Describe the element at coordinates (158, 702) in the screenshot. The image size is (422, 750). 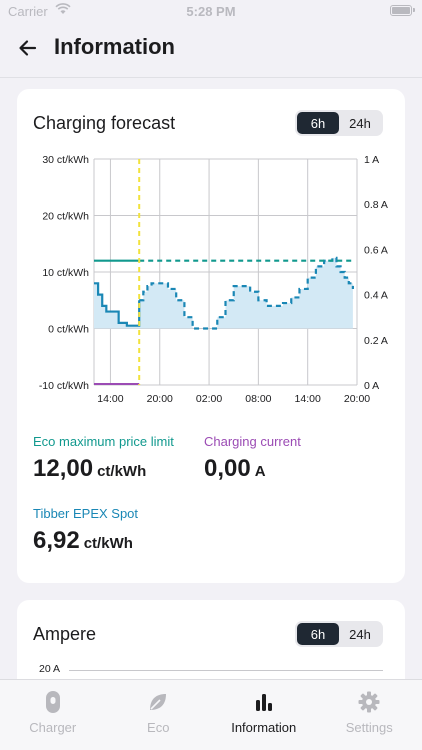
I see `leaf-icon` at that location.